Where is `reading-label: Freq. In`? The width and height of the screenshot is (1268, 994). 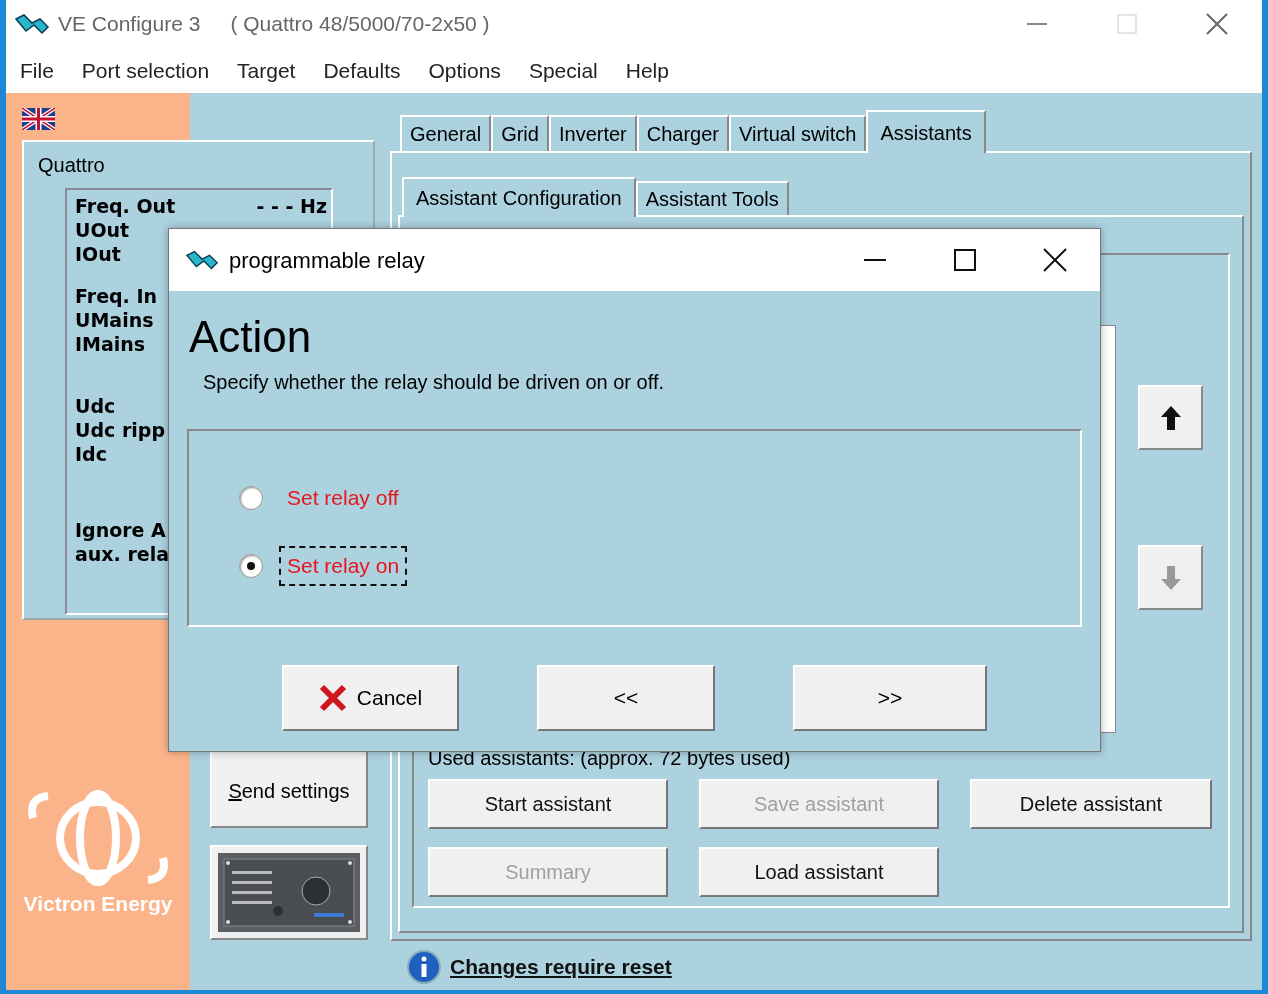 reading-label: Freq. In is located at coordinates (116, 296).